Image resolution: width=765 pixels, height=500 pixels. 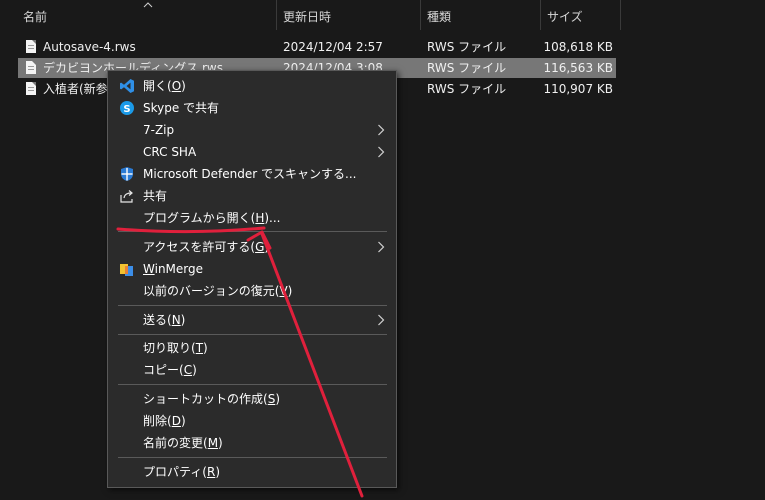 I want to click on menu-item-winmerge: WinMerge, so click(x=252, y=269).